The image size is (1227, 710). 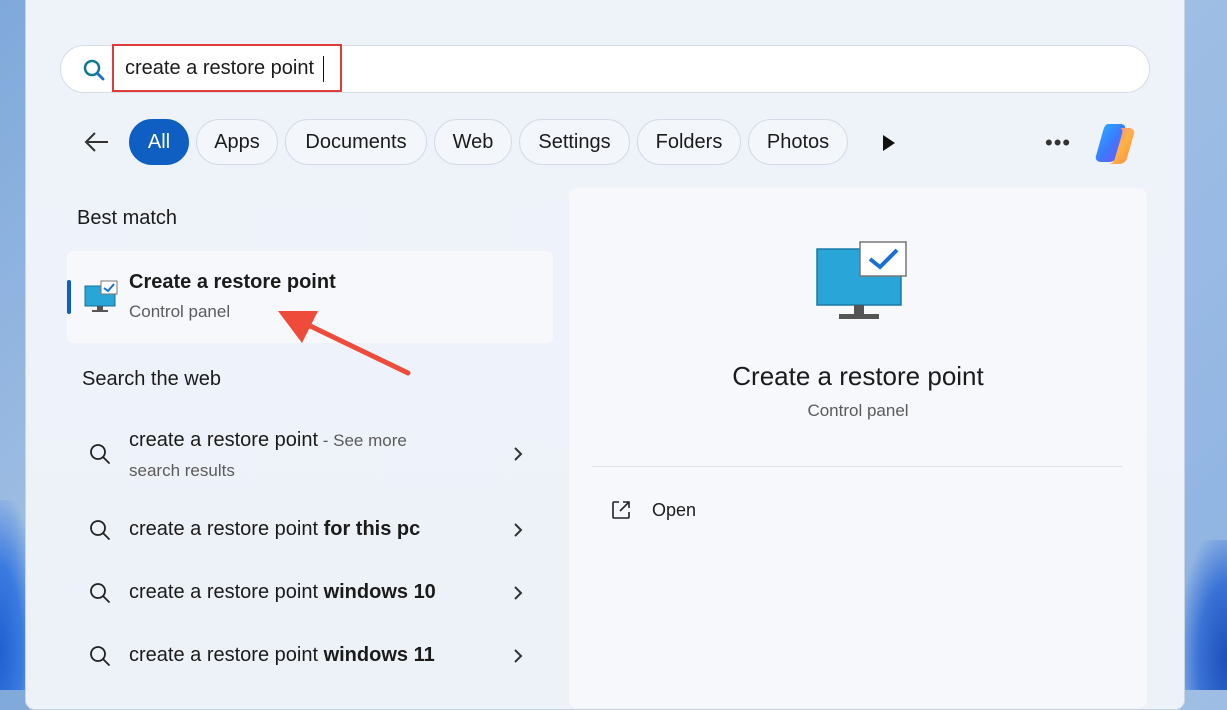 I want to click on more-icon: •••, so click(x=1059, y=143).